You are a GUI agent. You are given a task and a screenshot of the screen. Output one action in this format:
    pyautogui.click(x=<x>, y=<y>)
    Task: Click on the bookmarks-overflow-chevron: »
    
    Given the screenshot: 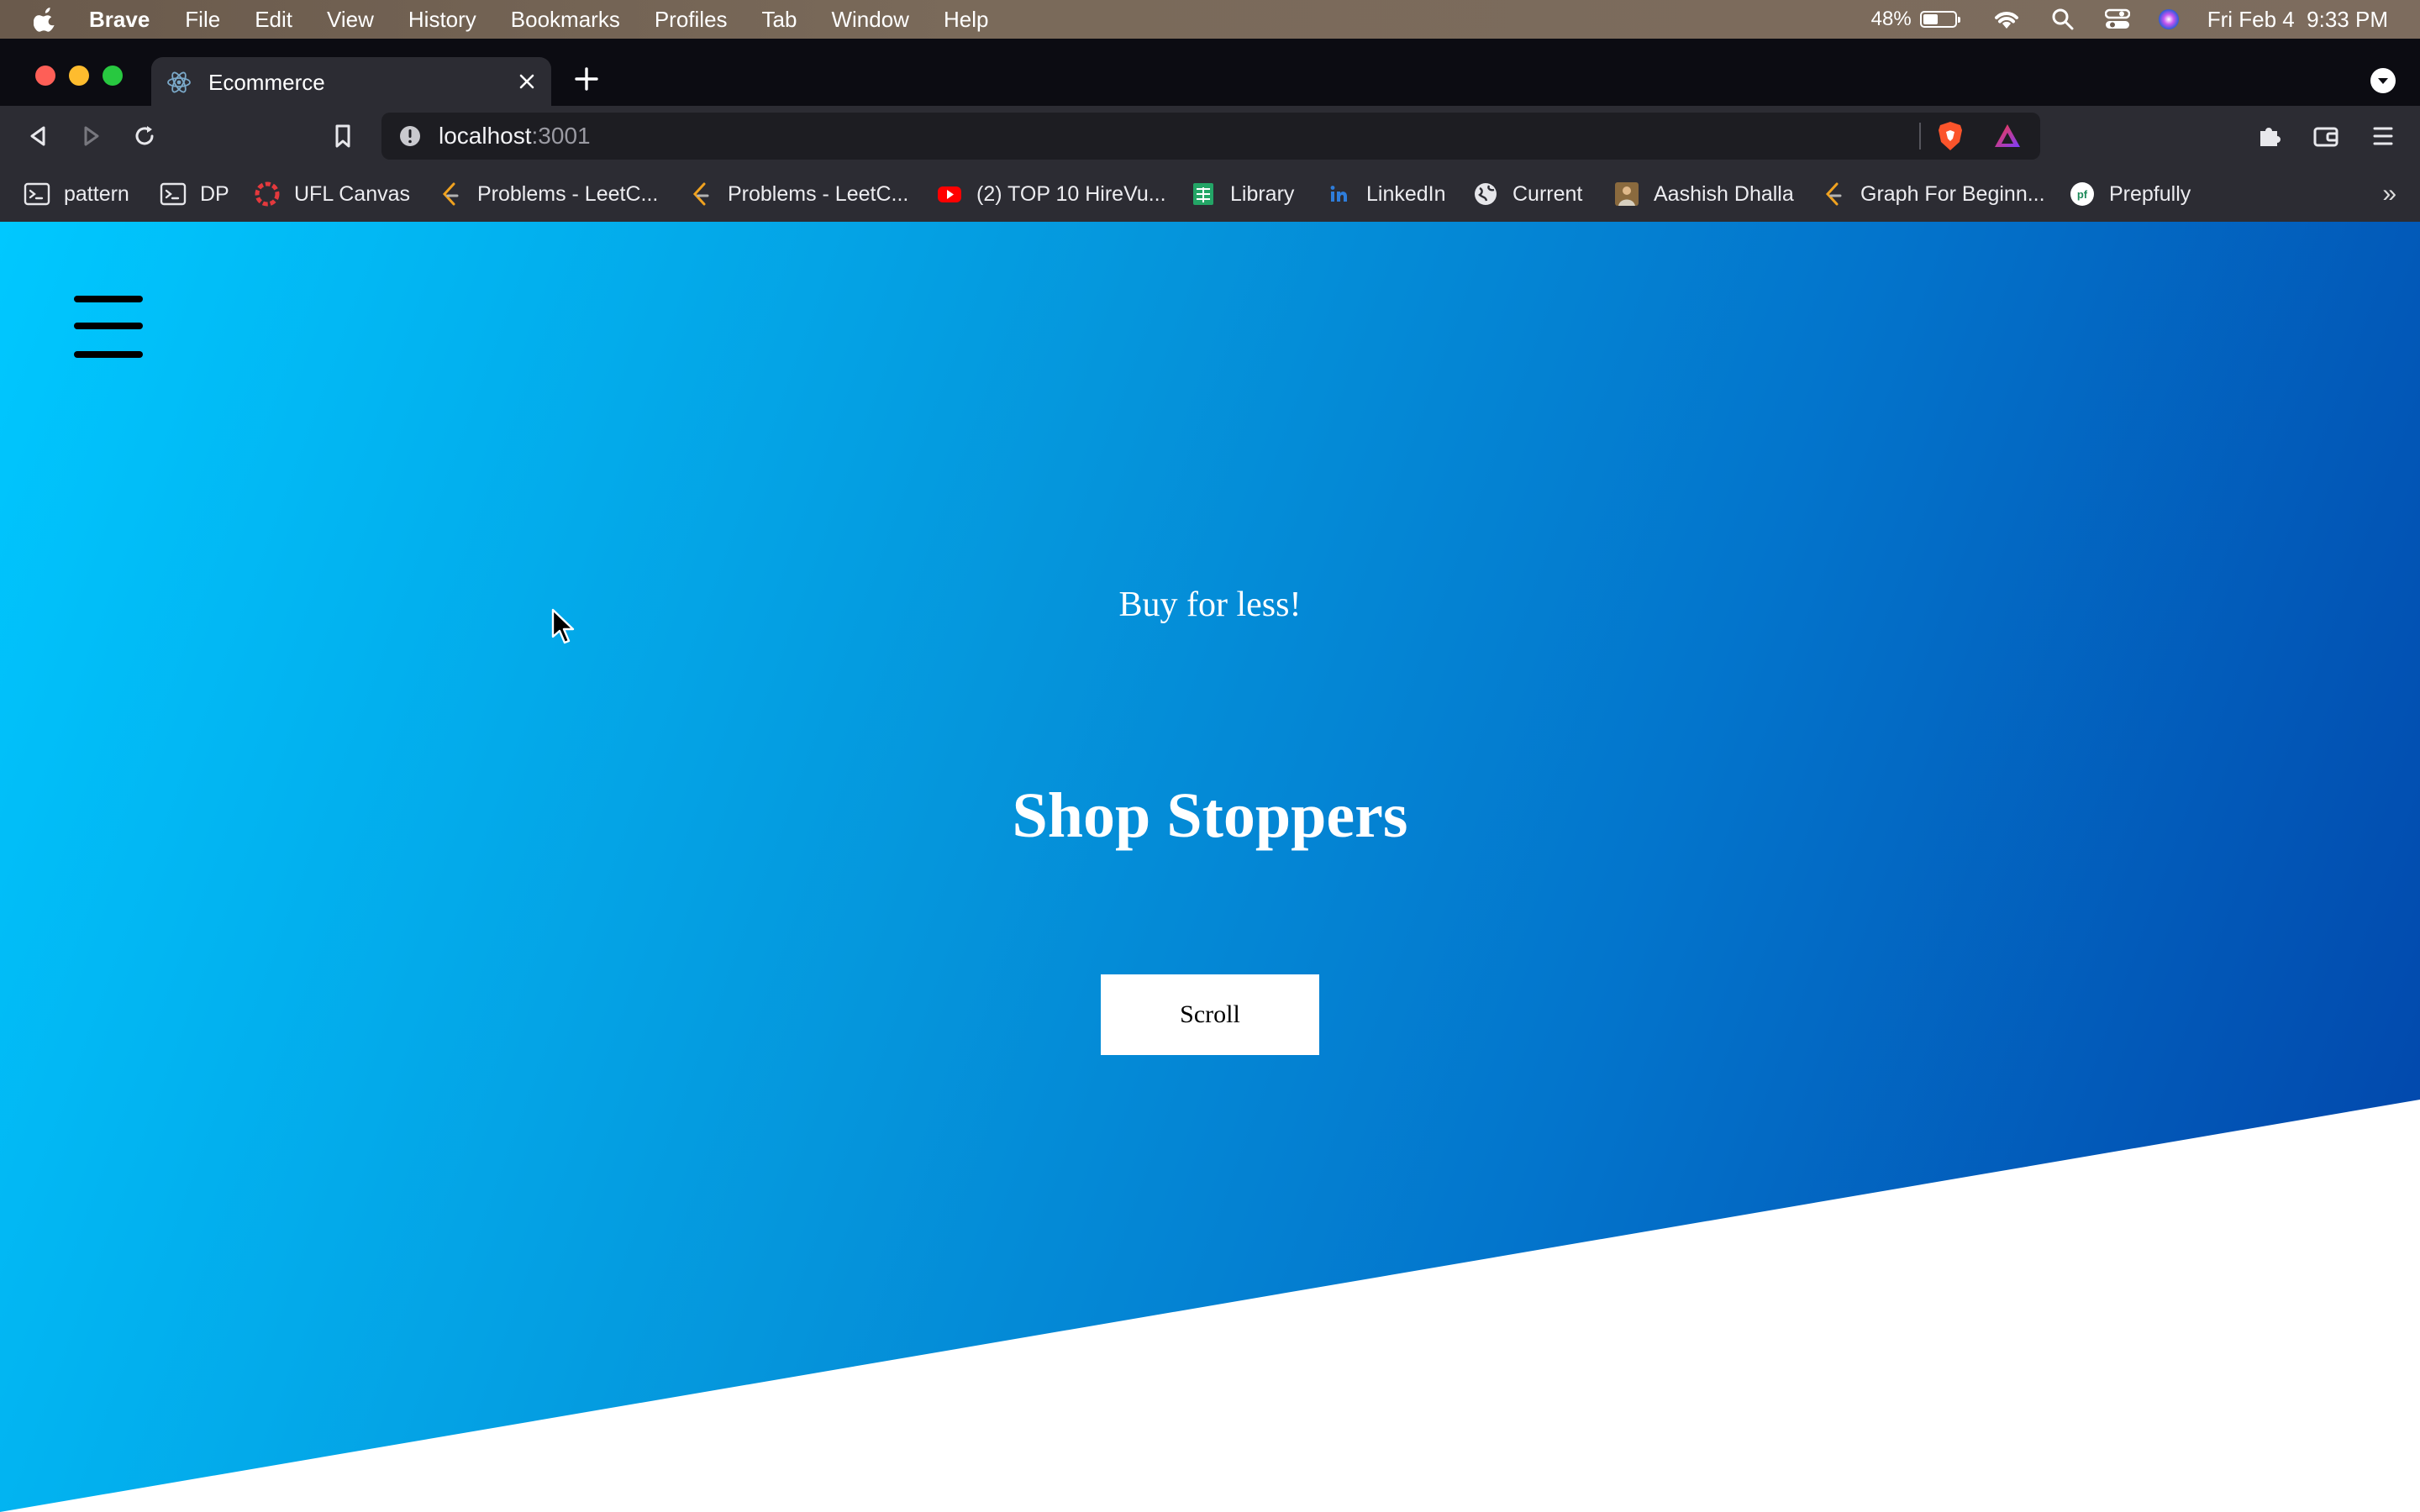 What is the action you would take?
    pyautogui.click(x=2389, y=194)
    